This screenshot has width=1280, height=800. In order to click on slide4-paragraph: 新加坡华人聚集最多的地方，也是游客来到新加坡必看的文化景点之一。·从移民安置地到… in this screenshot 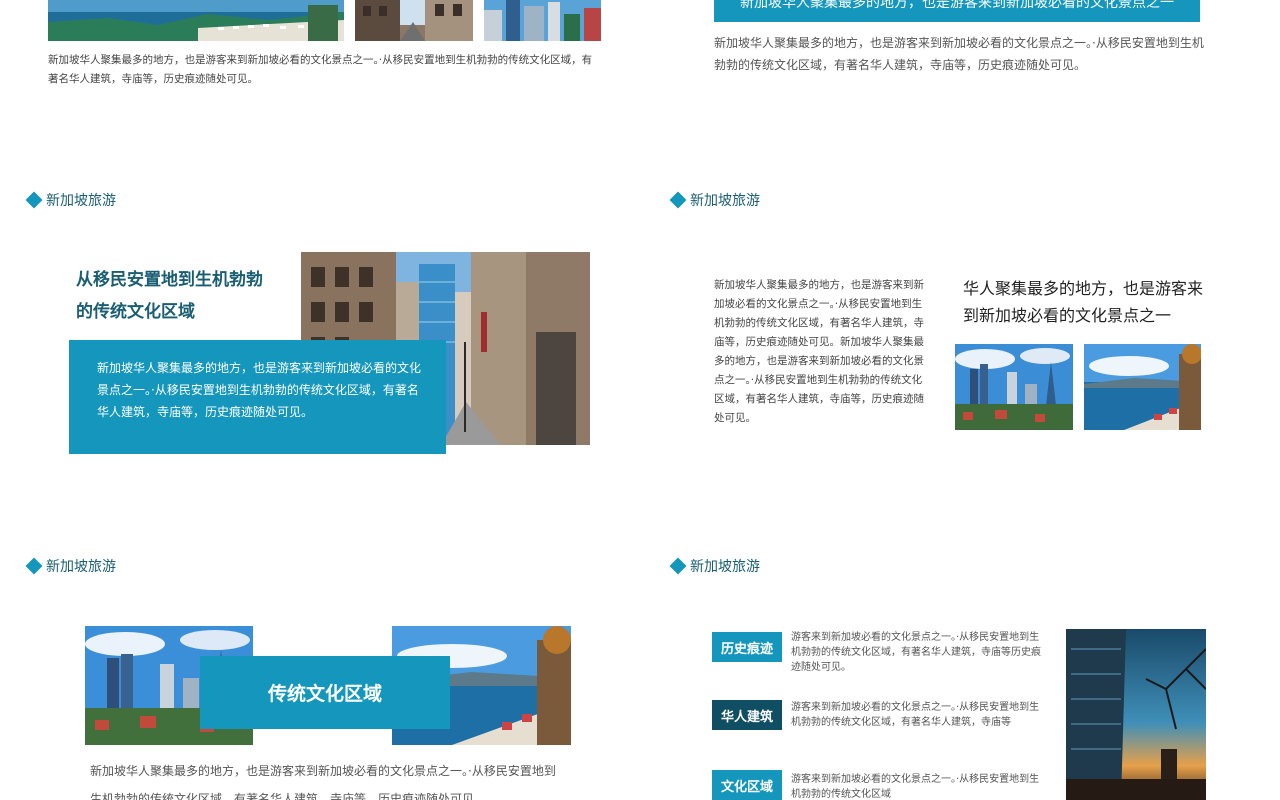, I will do `click(819, 351)`.